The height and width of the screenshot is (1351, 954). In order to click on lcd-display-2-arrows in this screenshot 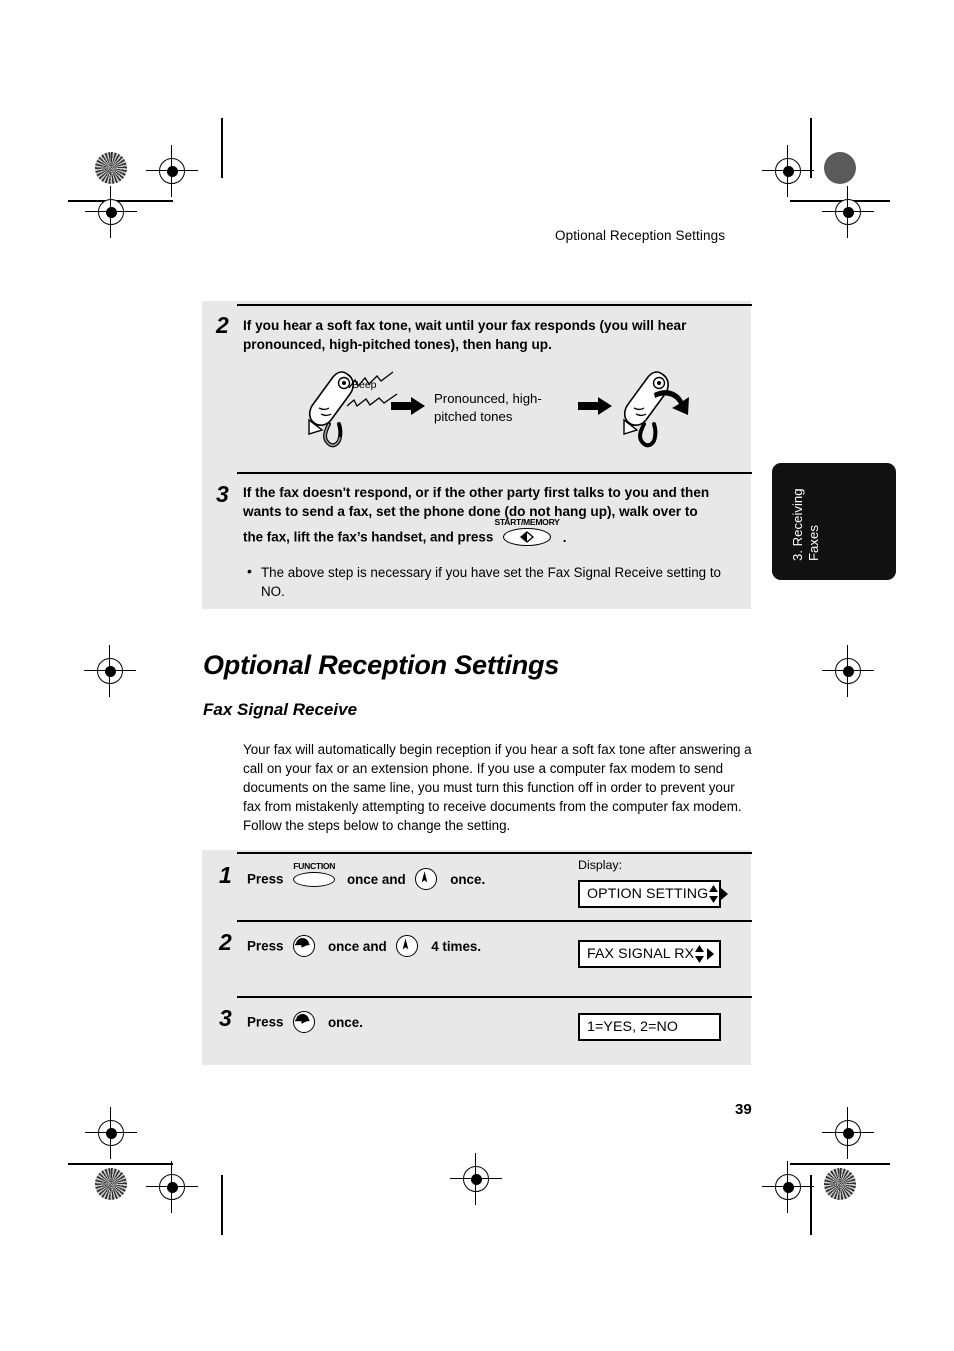, I will do `click(704, 954)`.